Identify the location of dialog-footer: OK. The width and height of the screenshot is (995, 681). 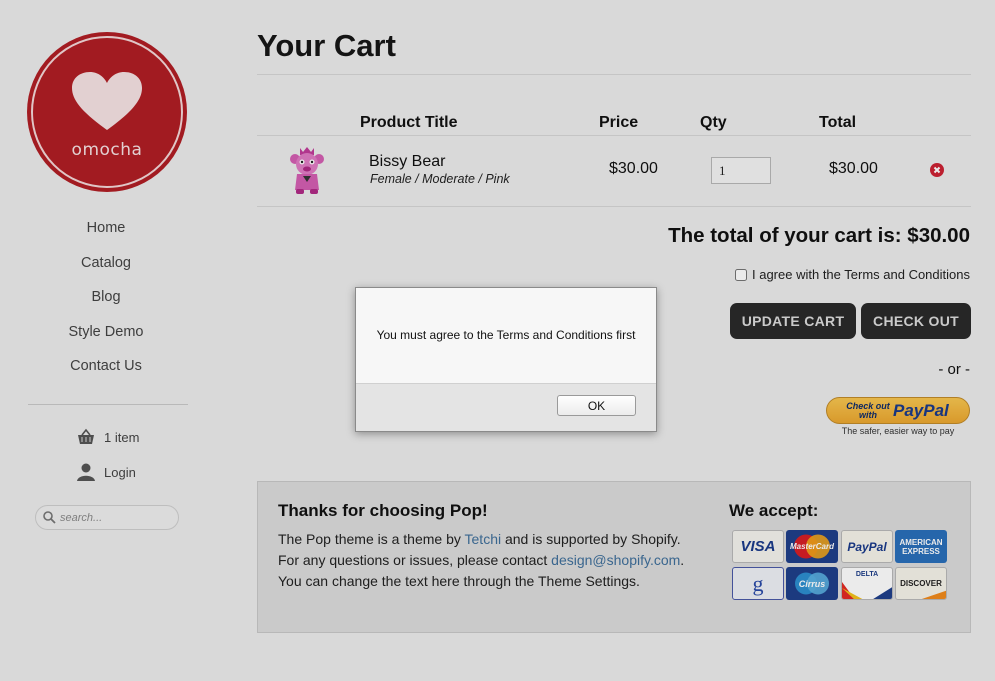
(506, 407).